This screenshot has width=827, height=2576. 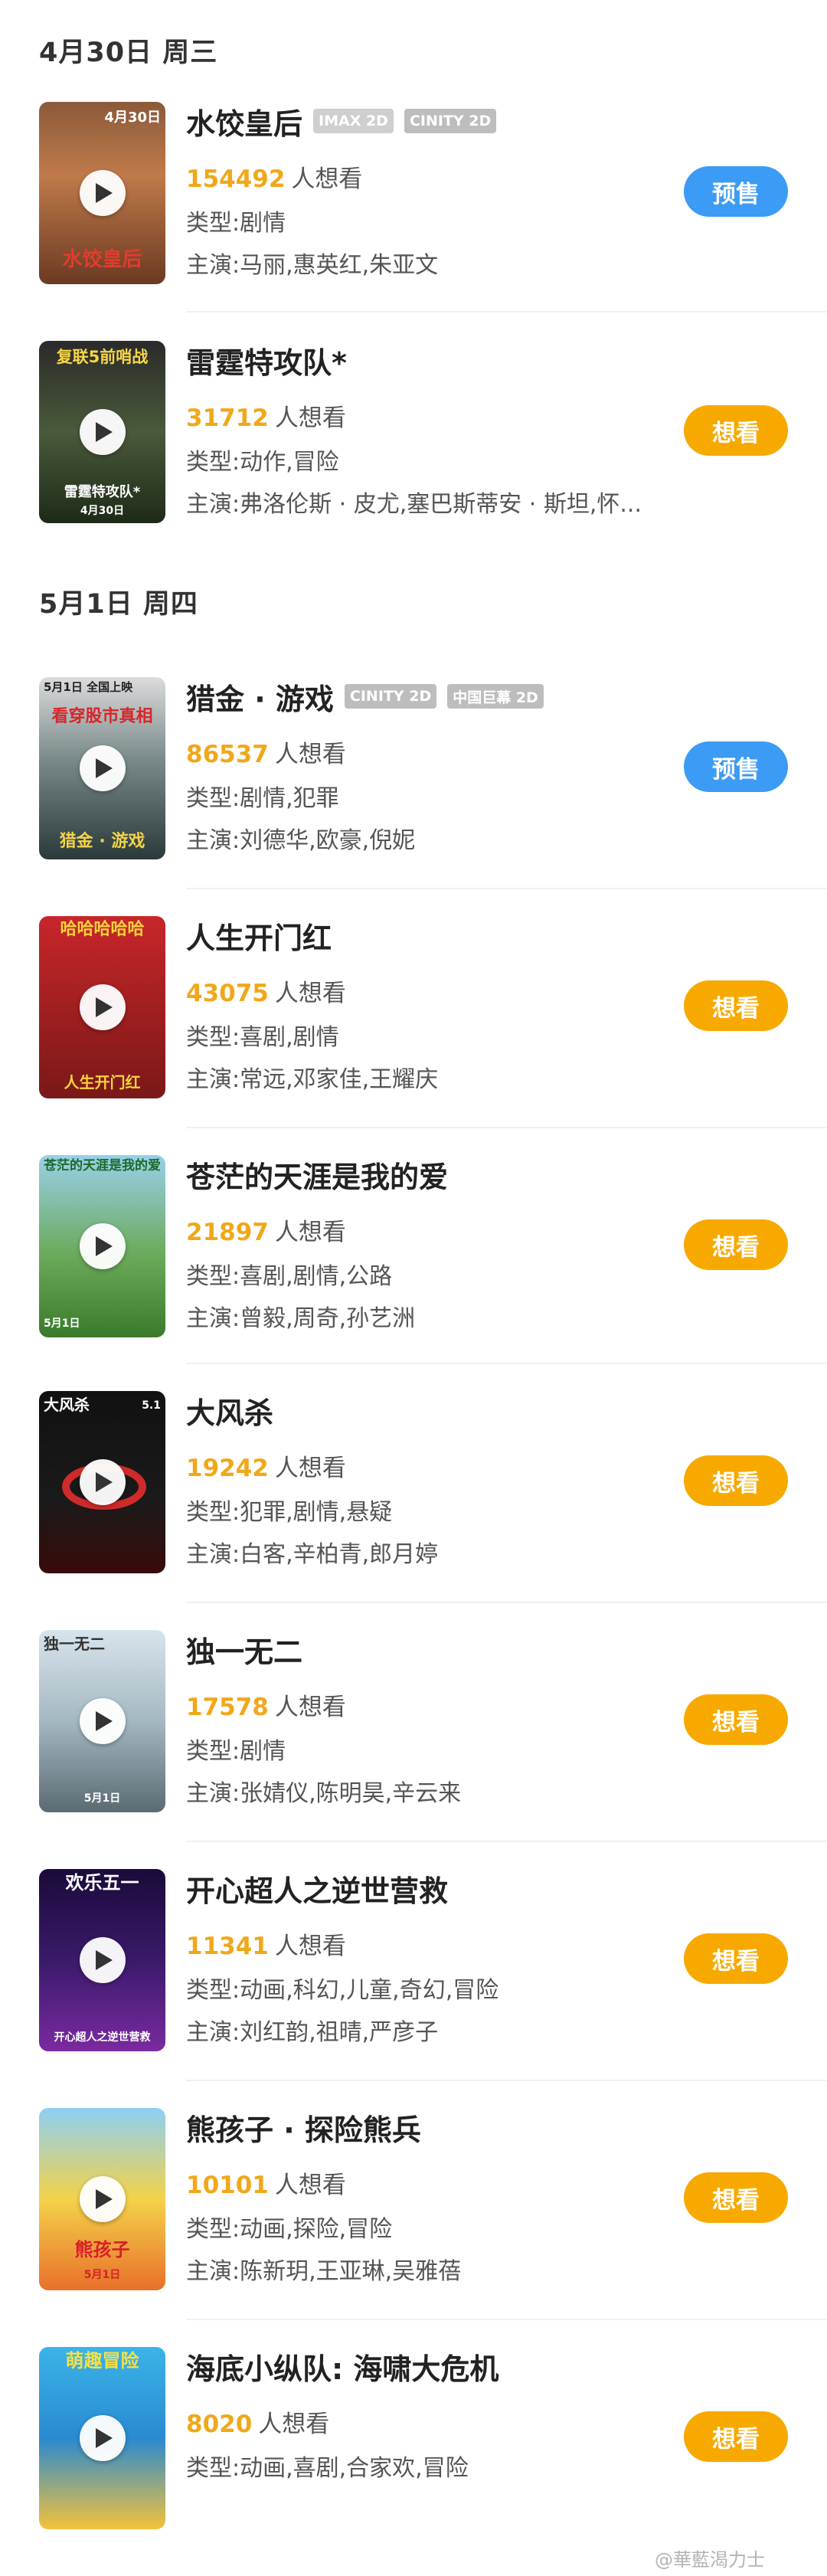 I want to click on movie-genre: 类型:动画,科幻,儿童,奇幻,冒险, so click(x=342, y=1990).